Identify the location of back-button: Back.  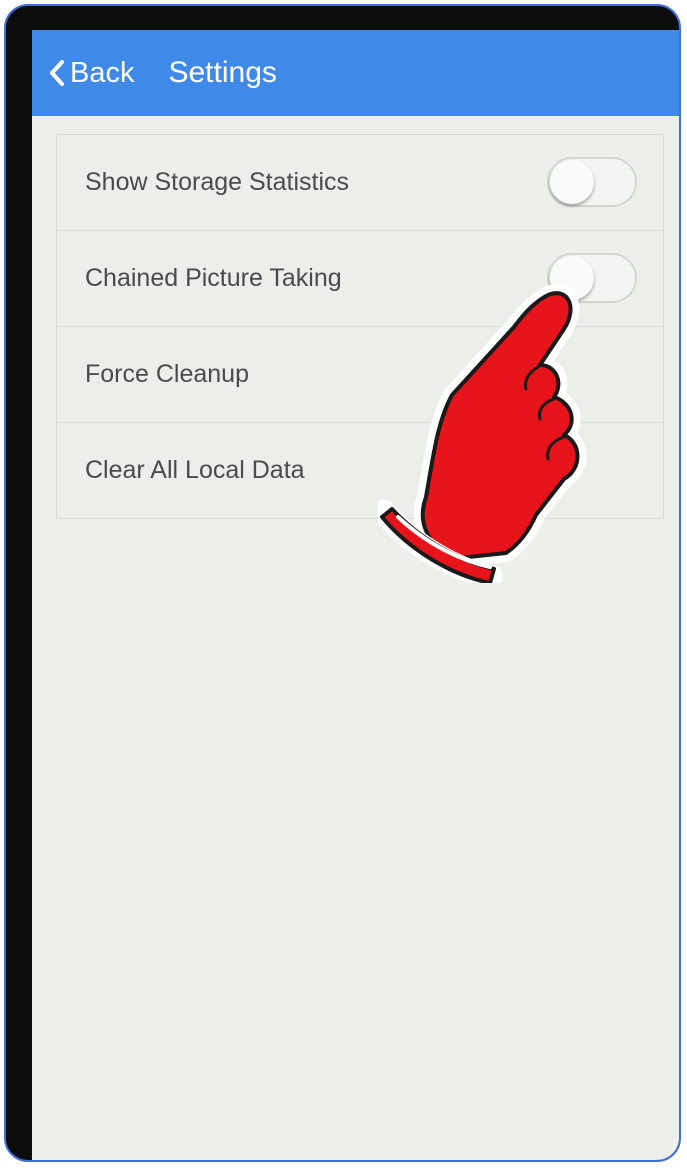
(90, 73).